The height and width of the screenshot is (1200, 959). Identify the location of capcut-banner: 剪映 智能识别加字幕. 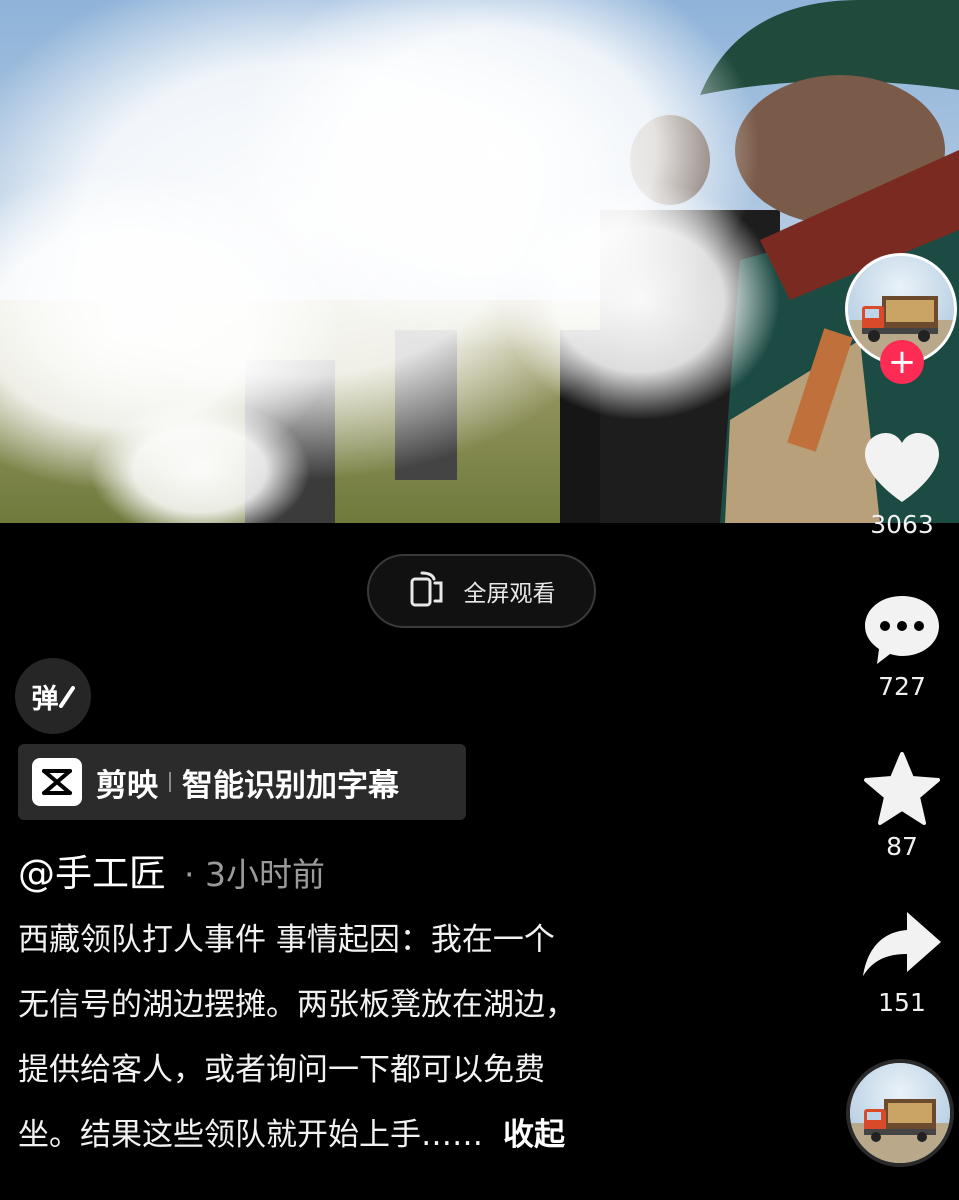
(242, 782).